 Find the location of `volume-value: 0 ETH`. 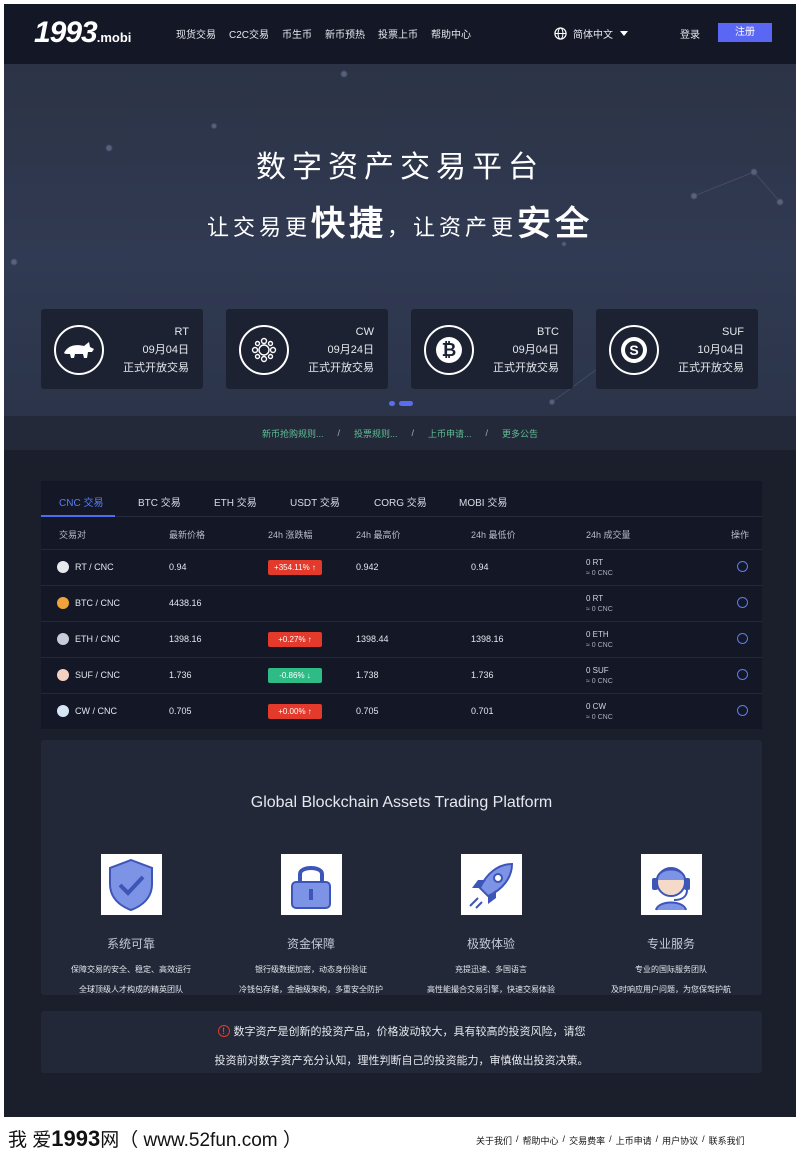

volume-value: 0 ETH is located at coordinates (597, 634).